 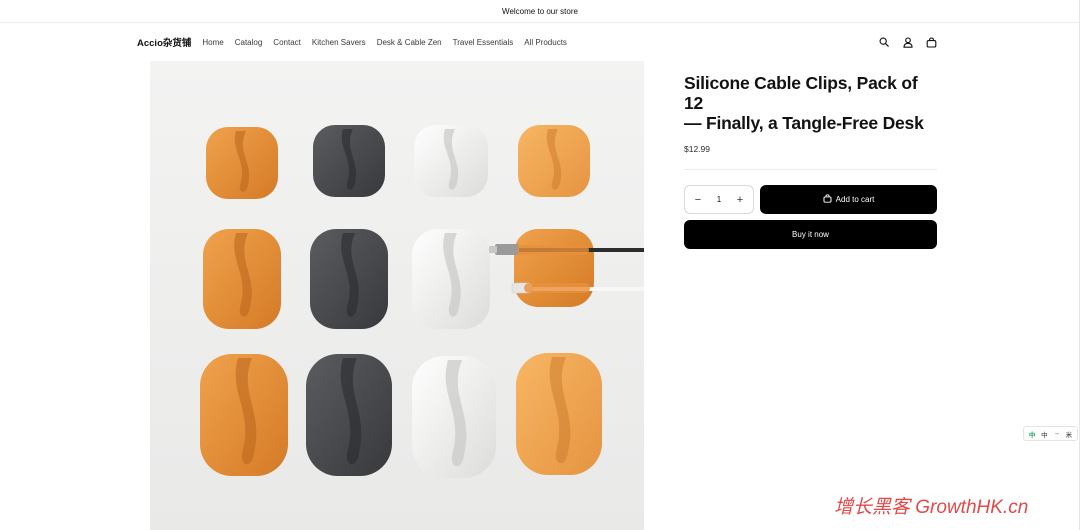 I want to click on nav-catalog: Catalog, so click(x=249, y=42).